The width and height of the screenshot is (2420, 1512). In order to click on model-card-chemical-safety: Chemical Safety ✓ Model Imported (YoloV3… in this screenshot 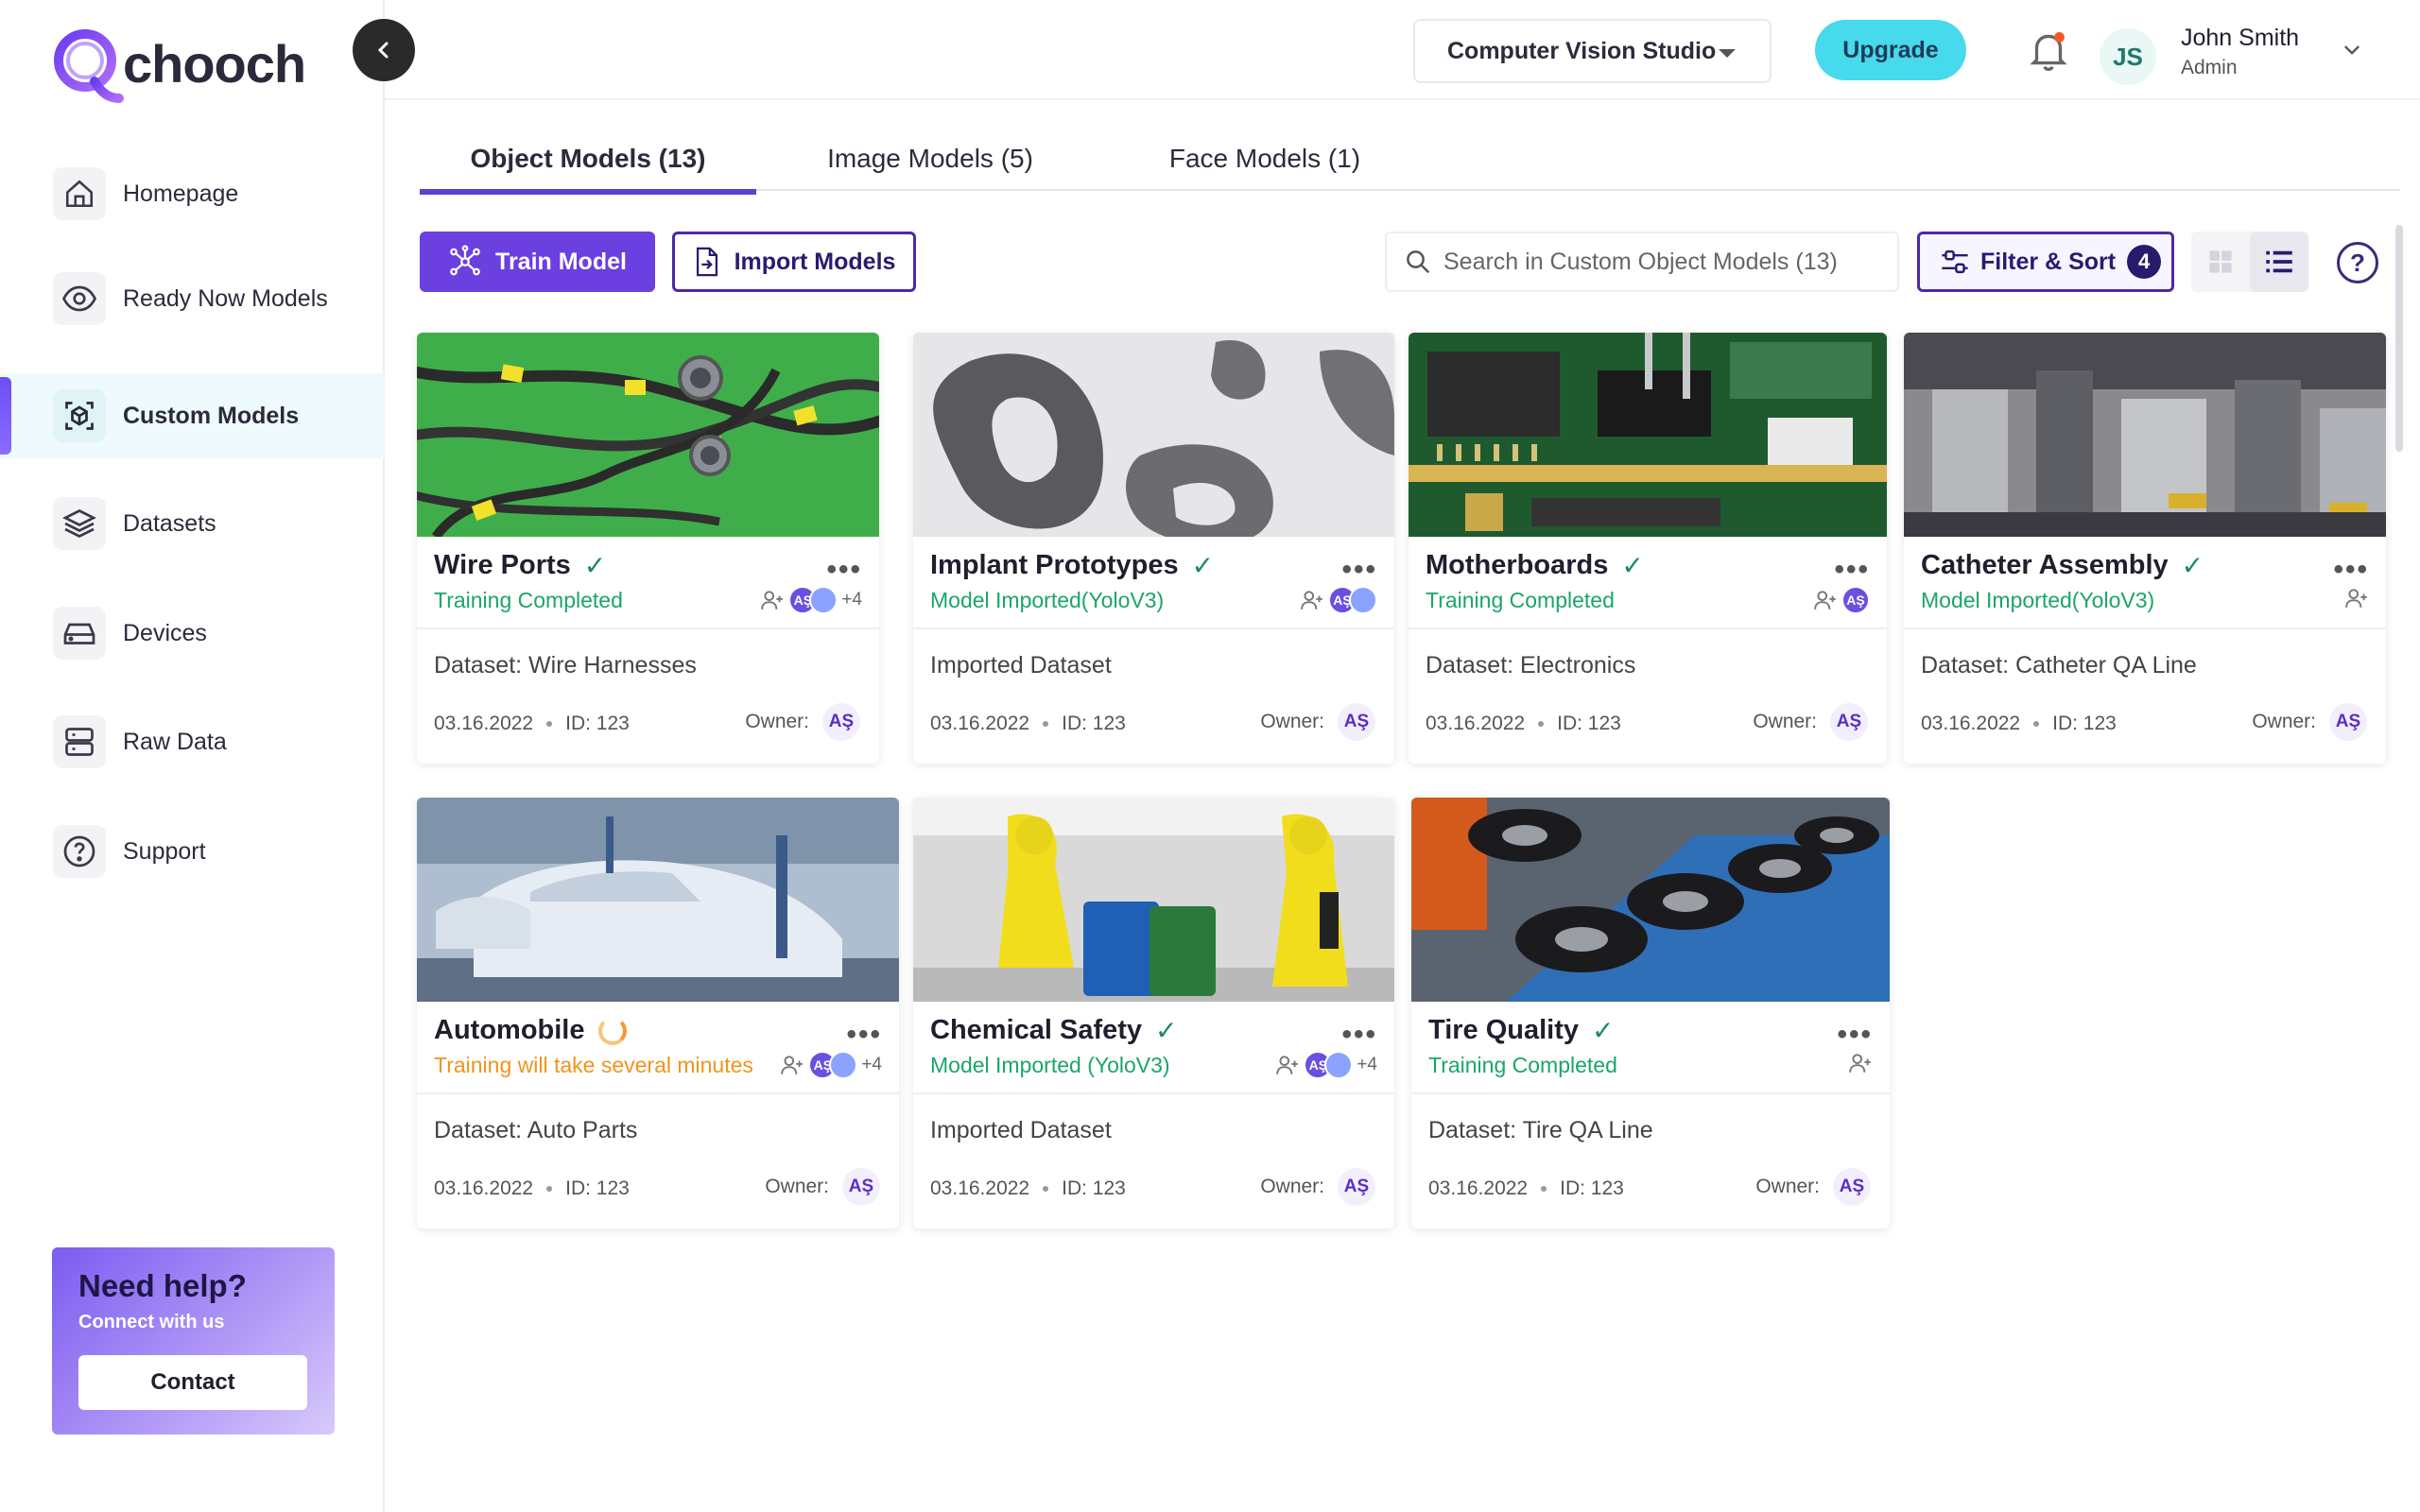, I will do `click(1153, 1013)`.